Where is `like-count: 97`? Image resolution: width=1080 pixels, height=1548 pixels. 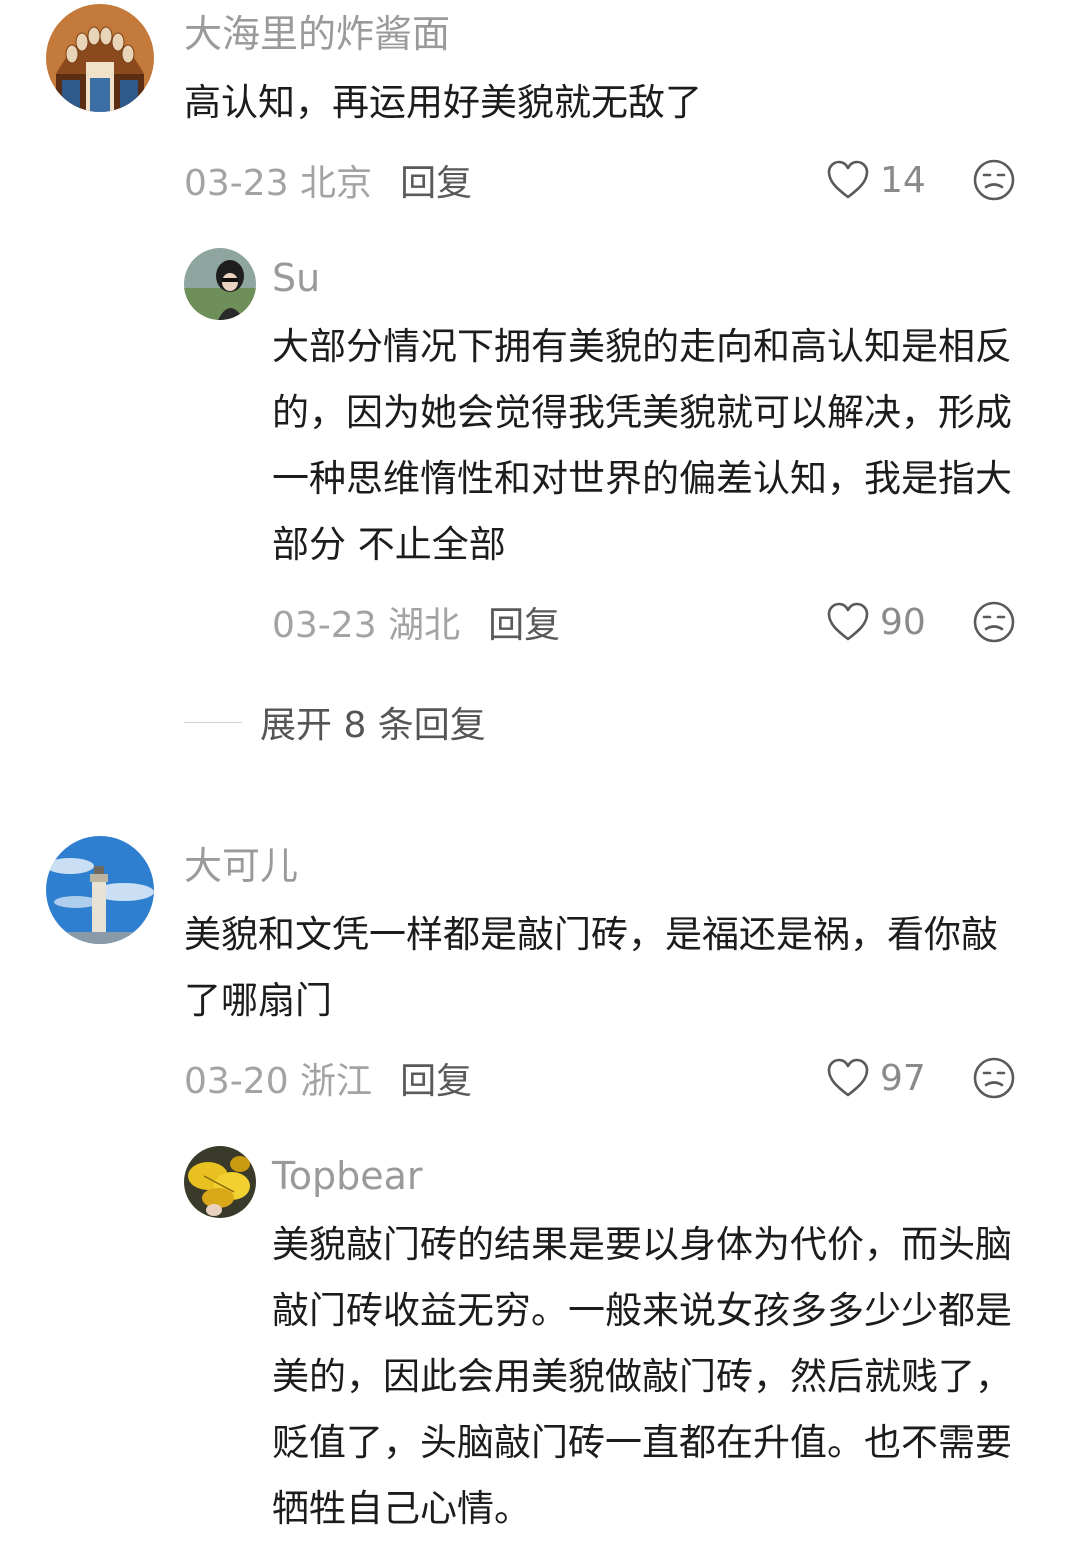
like-count: 97 is located at coordinates (903, 1078).